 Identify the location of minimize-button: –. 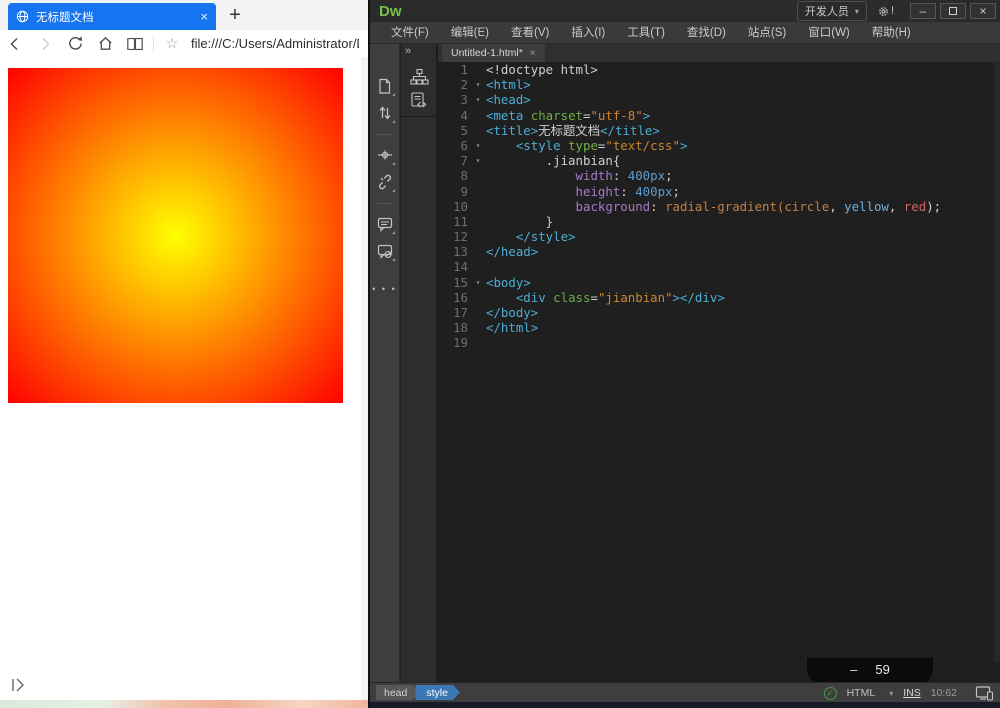
(923, 11).